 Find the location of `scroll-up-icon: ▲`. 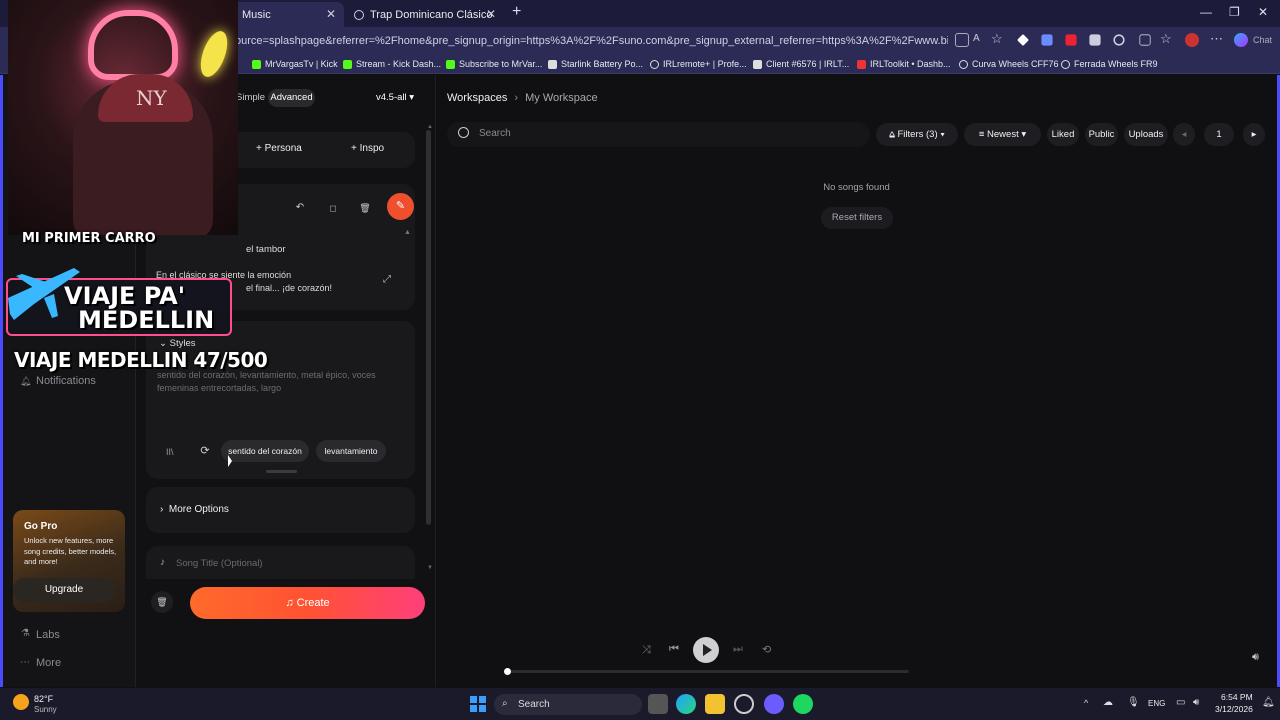

scroll-up-icon: ▲ is located at coordinates (430, 127).